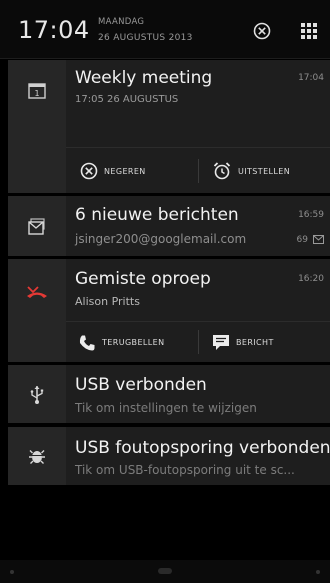 This screenshot has height=583, width=330. I want to click on weekday: MAANDAG, so click(121, 22).